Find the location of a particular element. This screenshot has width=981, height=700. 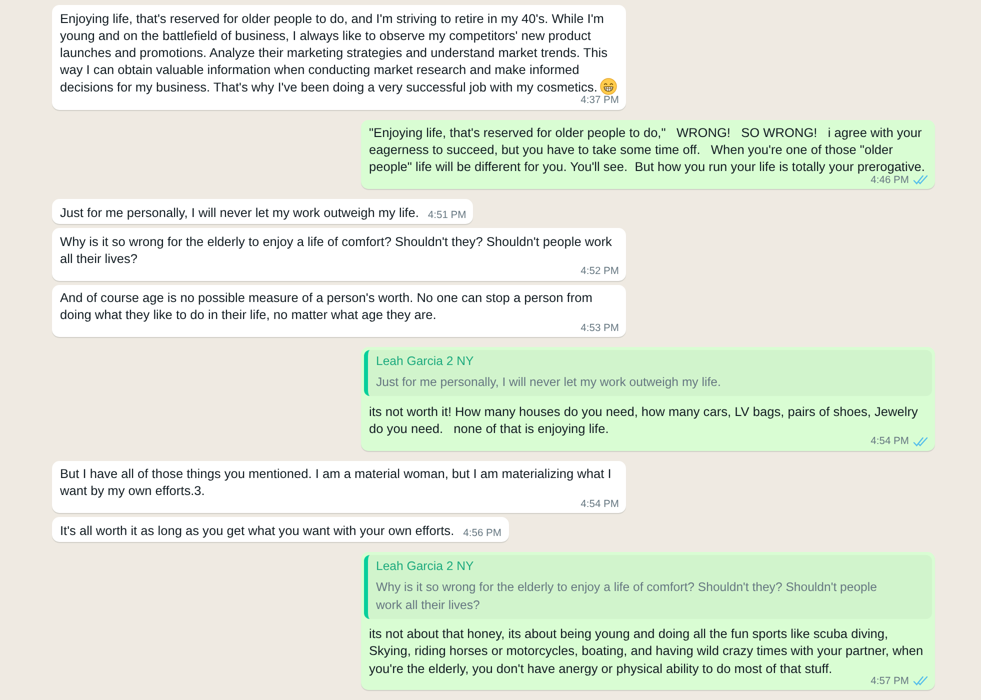

quoted-message: Leah Garcia 2 NY Why is it so wrong for the elderly to enjoy a life of comfort? Shouldn't they? Shouldn't people work all their lives? is located at coordinates (648, 587).